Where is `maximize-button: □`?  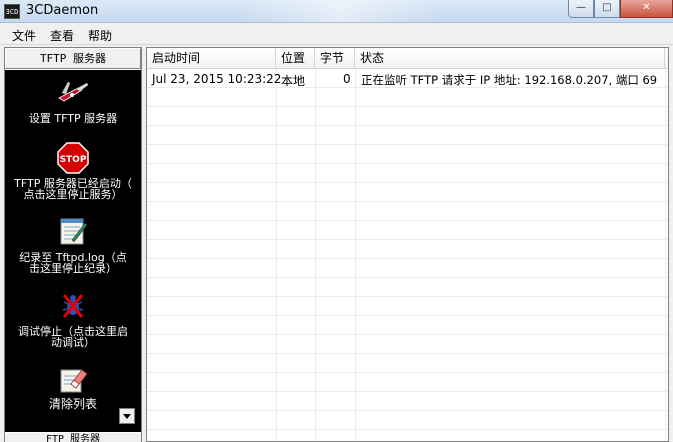 maximize-button: □ is located at coordinates (607, 9).